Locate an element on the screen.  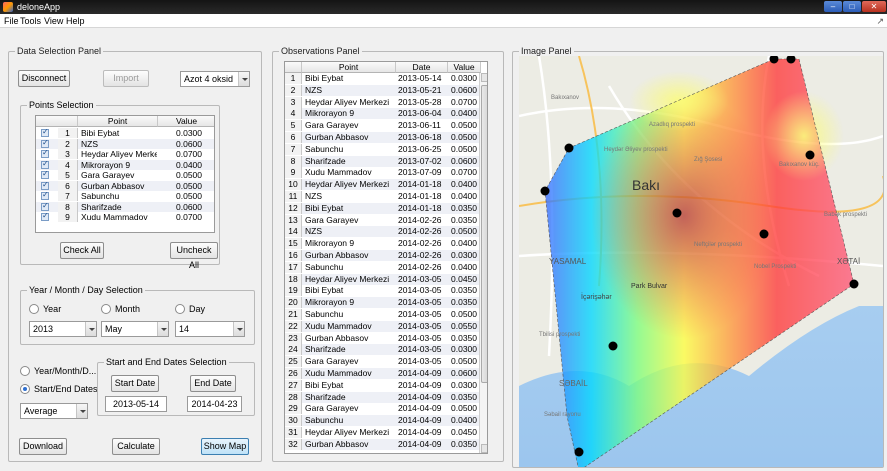
end-date-button: End Date is located at coordinates (213, 383).